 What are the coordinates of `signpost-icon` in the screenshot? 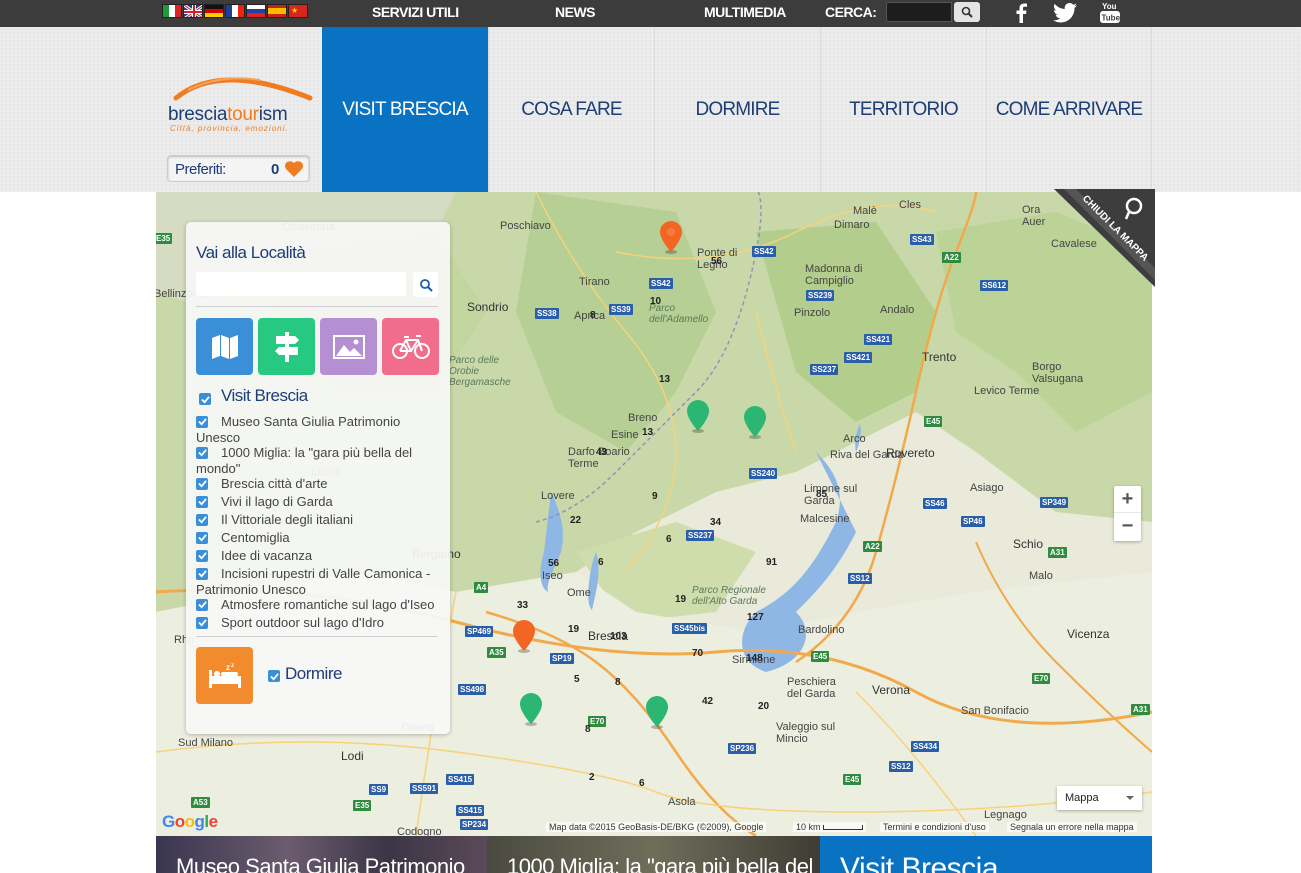 It's located at (286, 346).